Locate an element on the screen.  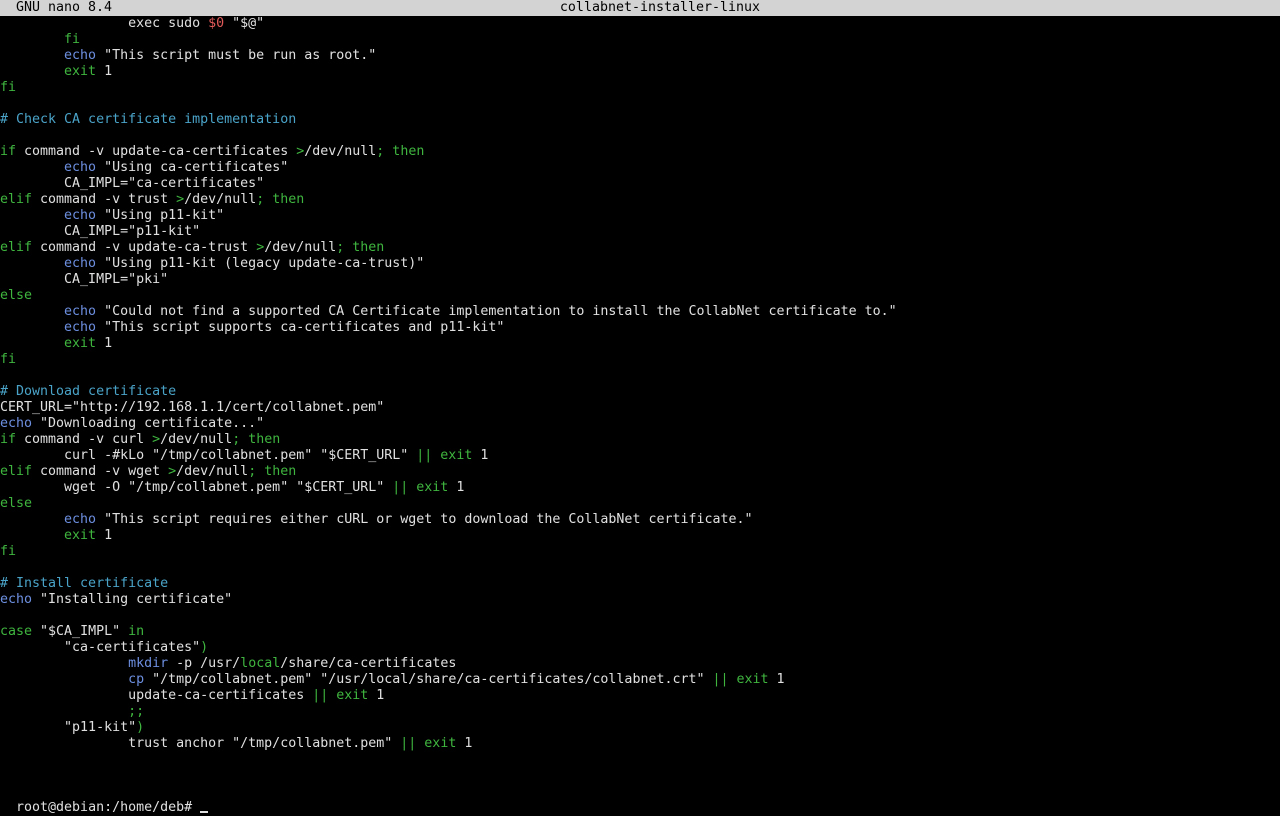
code-token: # Download certificate is located at coordinates (88, 391).